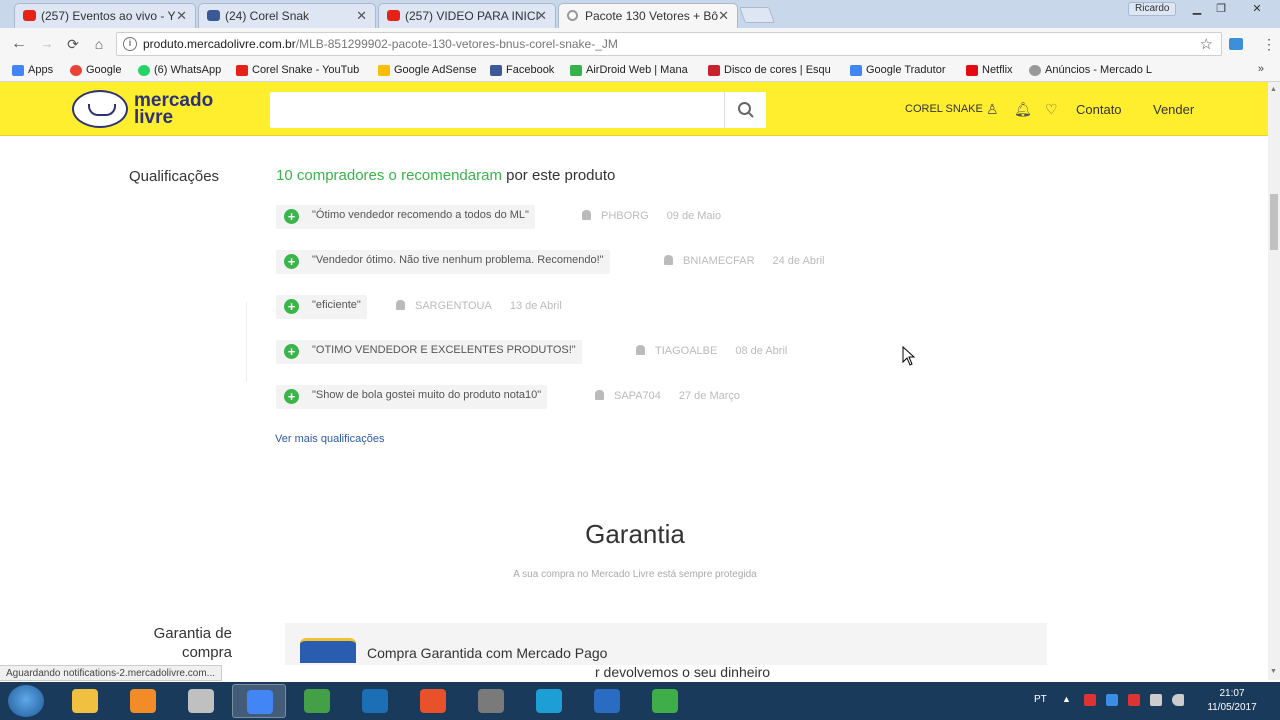 This screenshot has height=720, width=1280. I want to click on browser-tab: (257) VIDEO PARA INICI ✕, so click(467, 15).